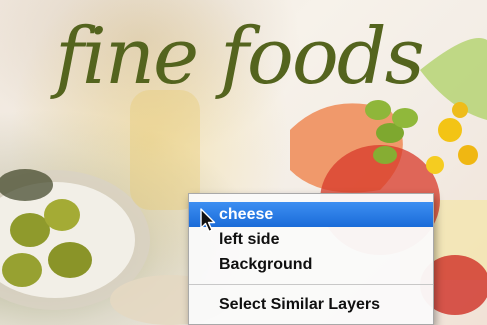  What do you see at coordinates (311, 239) in the screenshot?
I see `menu-item-left-side: left side` at bounding box center [311, 239].